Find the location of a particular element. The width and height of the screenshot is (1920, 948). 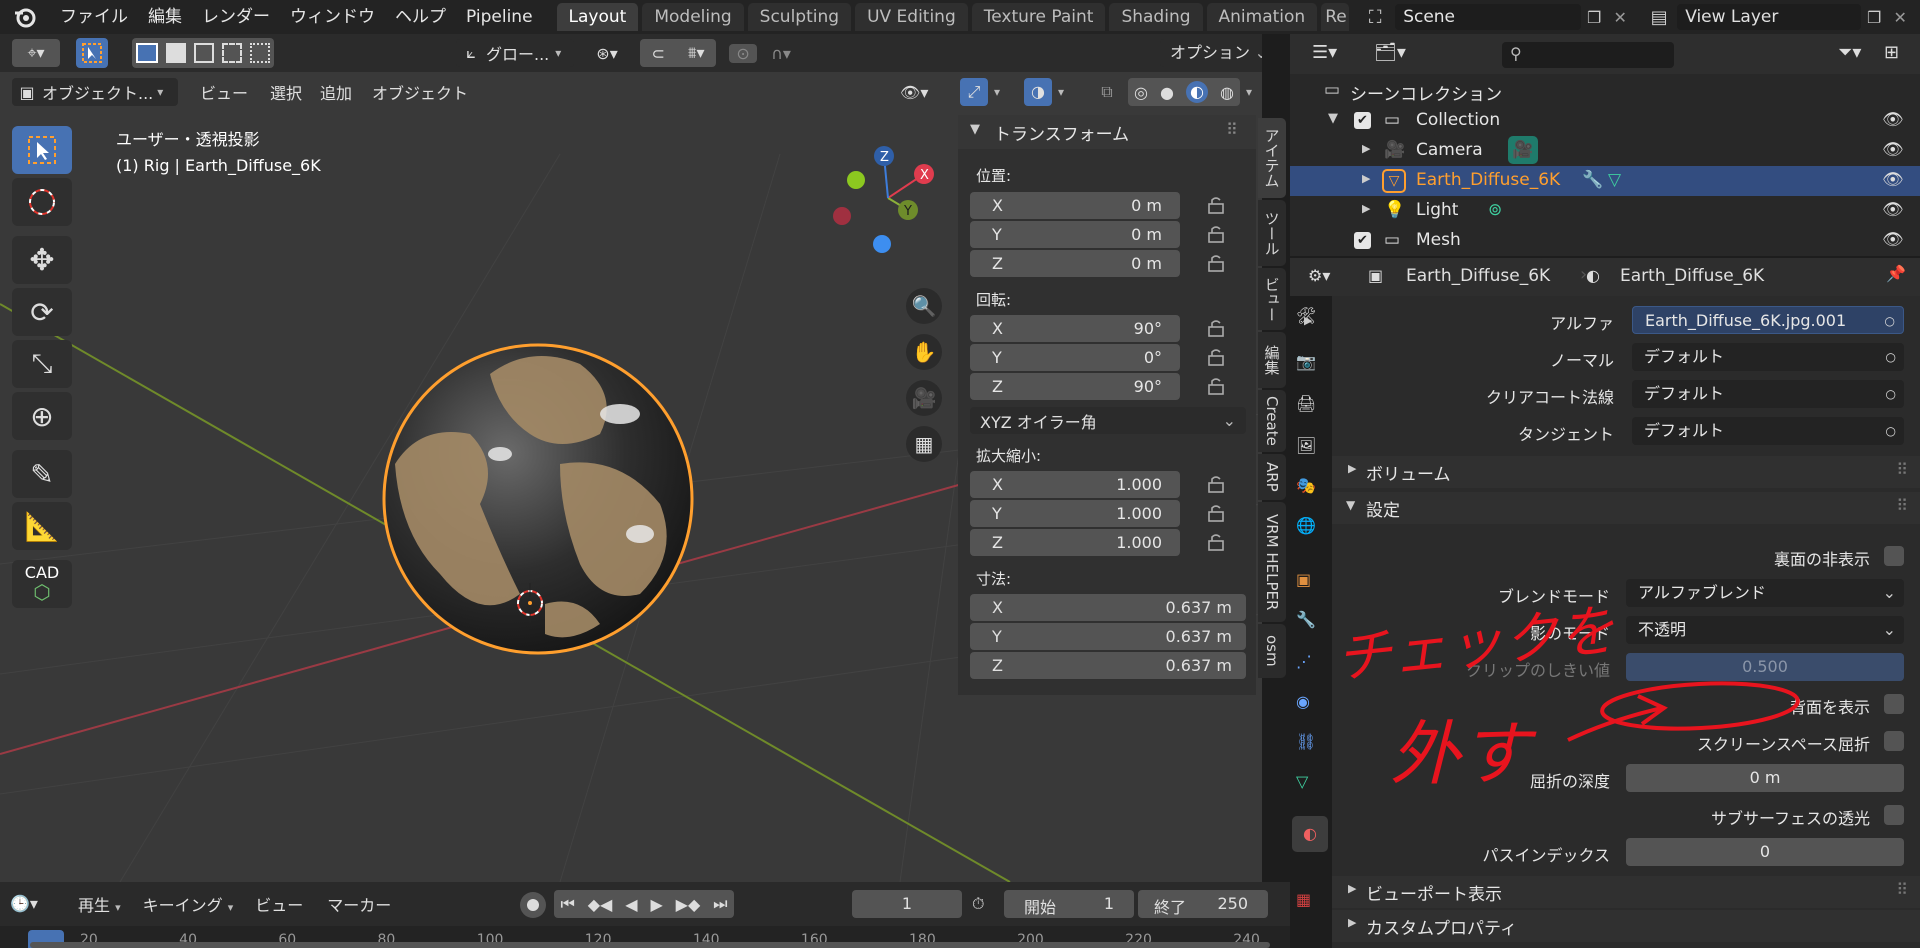

tab-uv-editing: UV Editing is located at coordinates (911, 17).